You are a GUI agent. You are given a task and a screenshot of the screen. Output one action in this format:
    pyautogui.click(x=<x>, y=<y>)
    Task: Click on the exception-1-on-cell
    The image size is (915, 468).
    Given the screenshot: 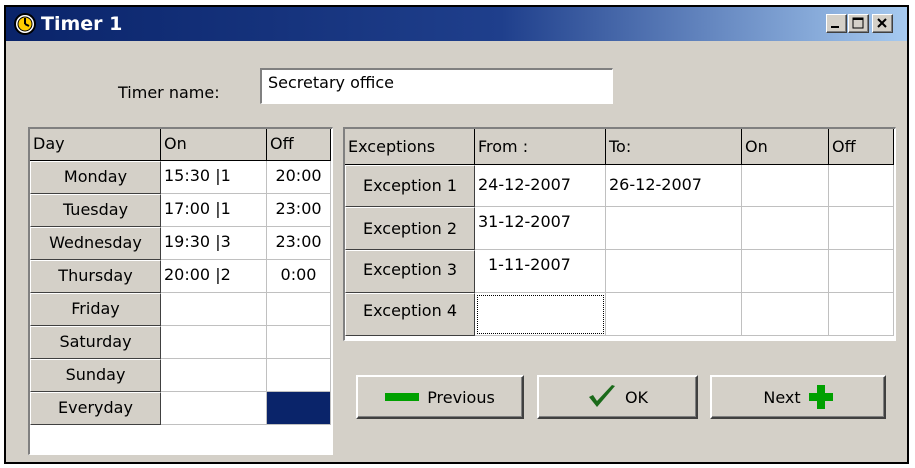 What is the action you would take?
    pyautogui.click(x=785, y=186)
    